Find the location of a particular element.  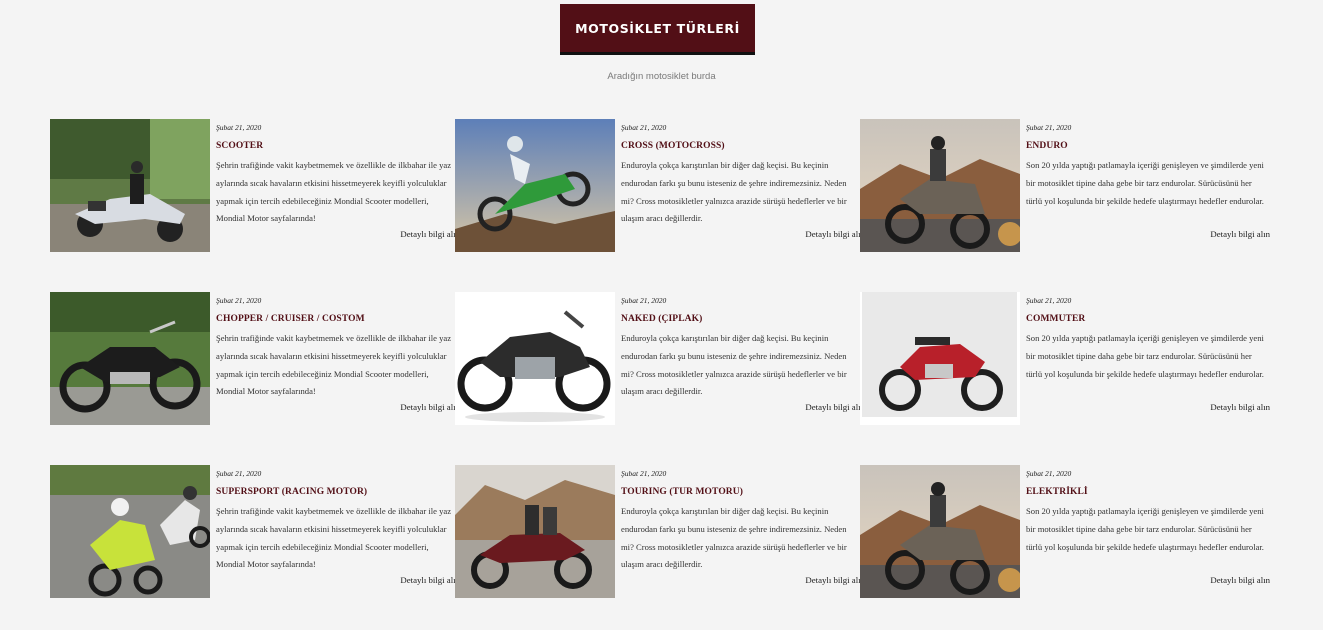

touring-image is located at coordinates (535, 531).